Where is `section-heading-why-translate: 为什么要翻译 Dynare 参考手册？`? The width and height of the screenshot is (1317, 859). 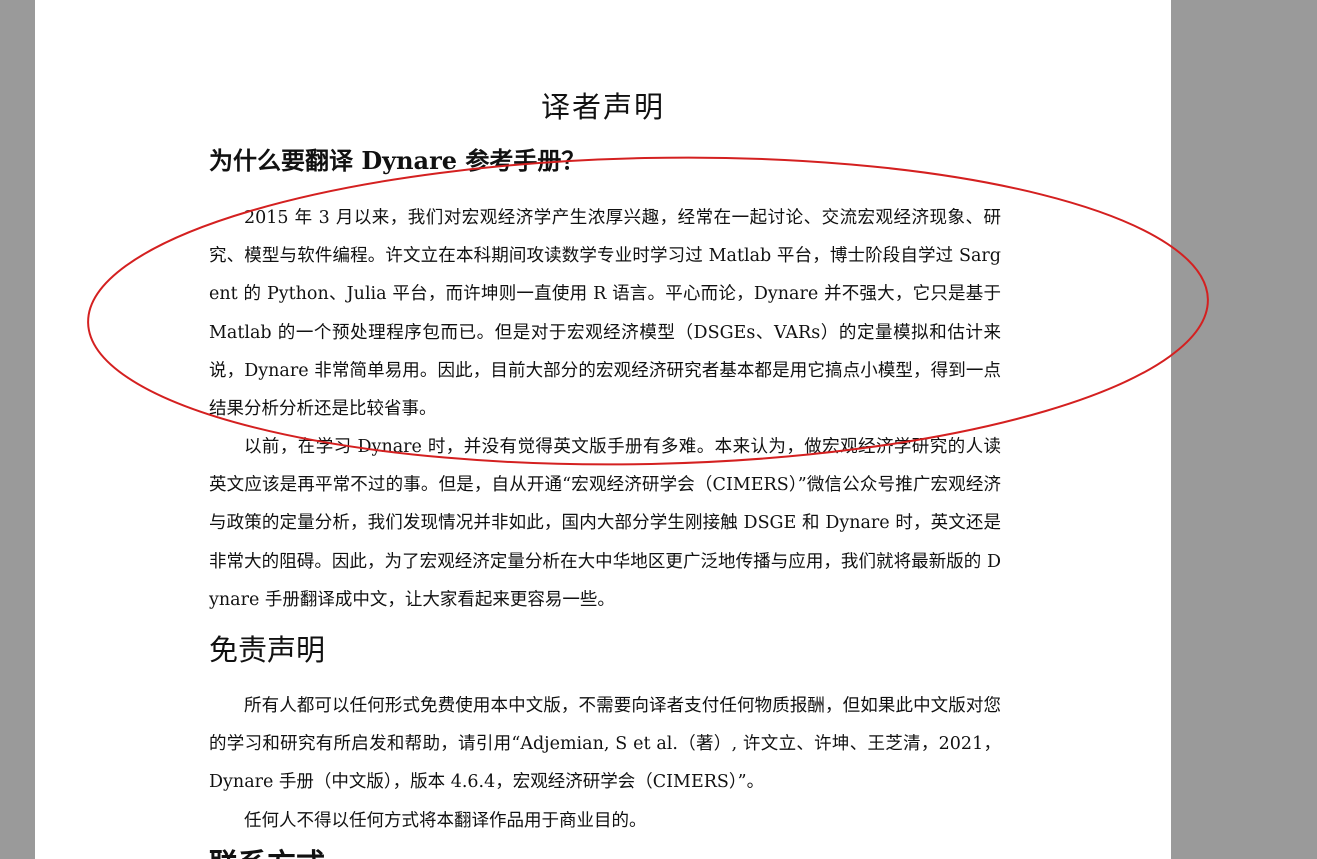
section-heading-why-translate: 为什么要翻译 Dynare 参考手册？ is located at coordinates (397, 160).